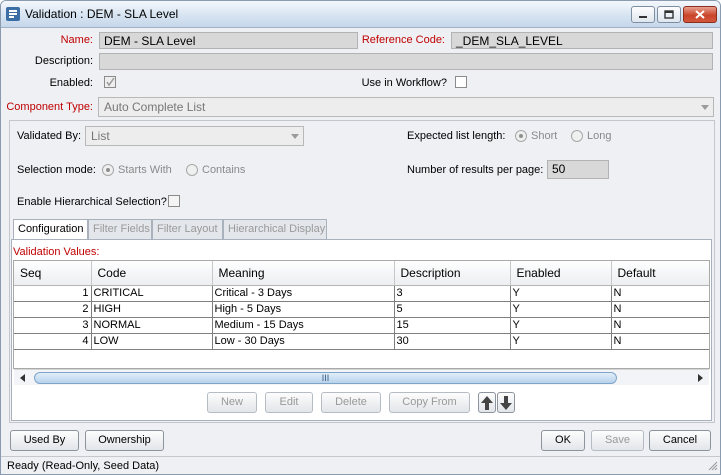 Image resolution: width=721 pixels, height=475 pixels. What do you see at coordinates (578, 169) in the screenshot?
I see `results-per-page-field: 50` at bounding box center [578, 169].